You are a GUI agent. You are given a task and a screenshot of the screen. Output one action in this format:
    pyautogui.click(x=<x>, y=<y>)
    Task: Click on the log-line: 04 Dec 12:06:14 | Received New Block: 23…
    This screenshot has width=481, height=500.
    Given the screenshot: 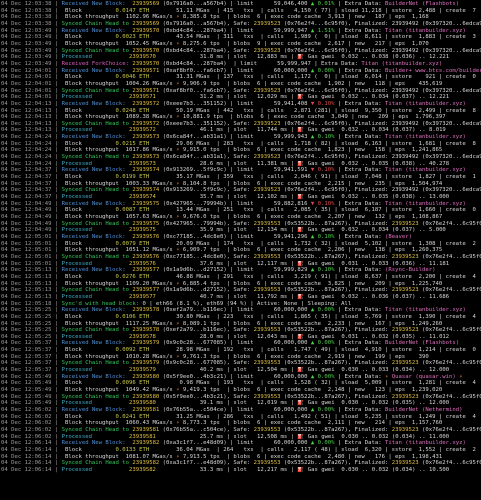 What is the action you would take?
    pyautogui.click(x=233, y=443)
    